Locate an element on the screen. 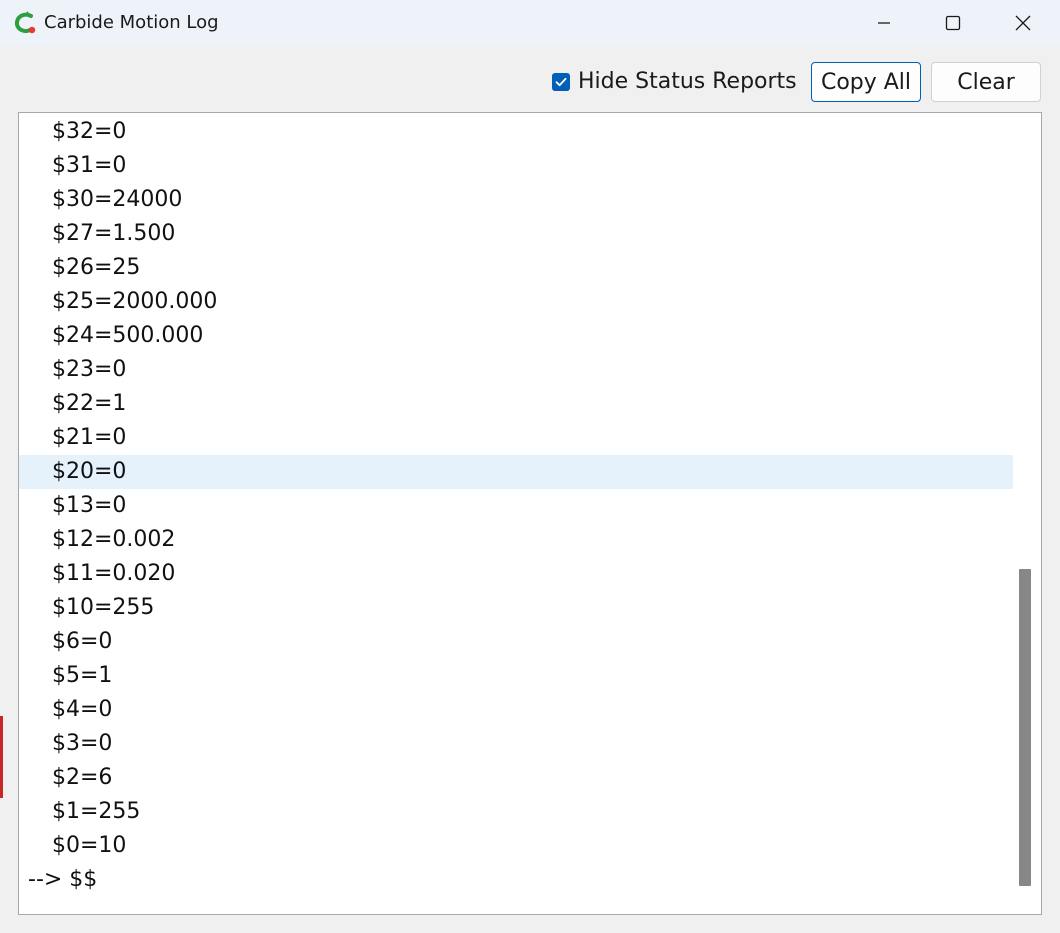  hide-status-reports-label: Hide Status Reports is located at coordinates (687, 82).